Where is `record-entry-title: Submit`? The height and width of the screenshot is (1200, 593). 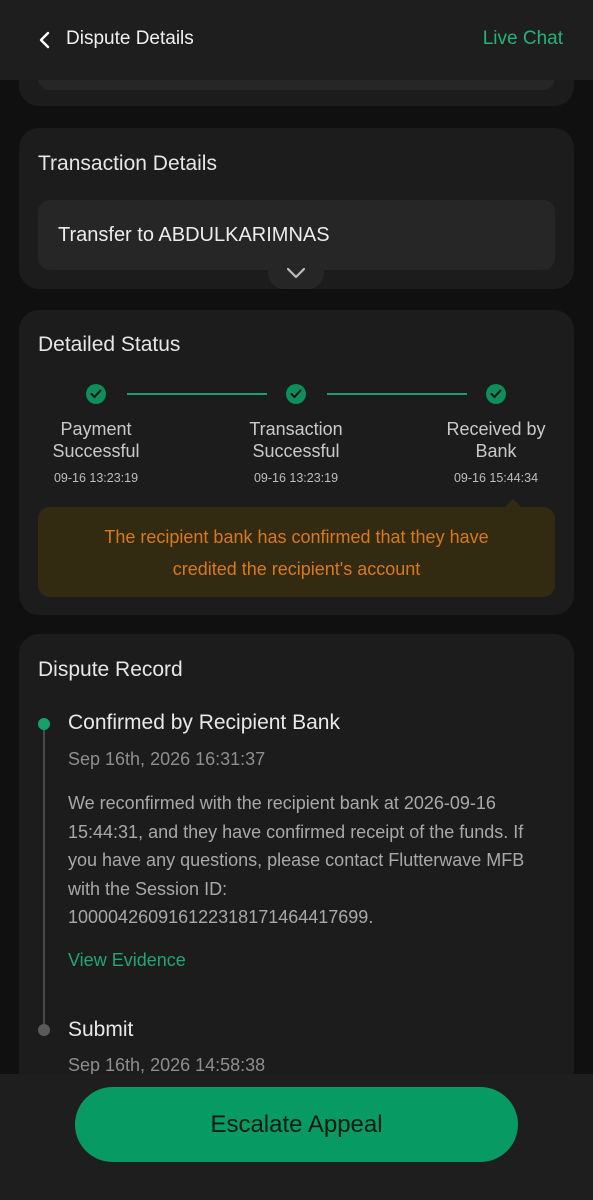 record-entry-title: Submit is located at coordinates (101, 1029).